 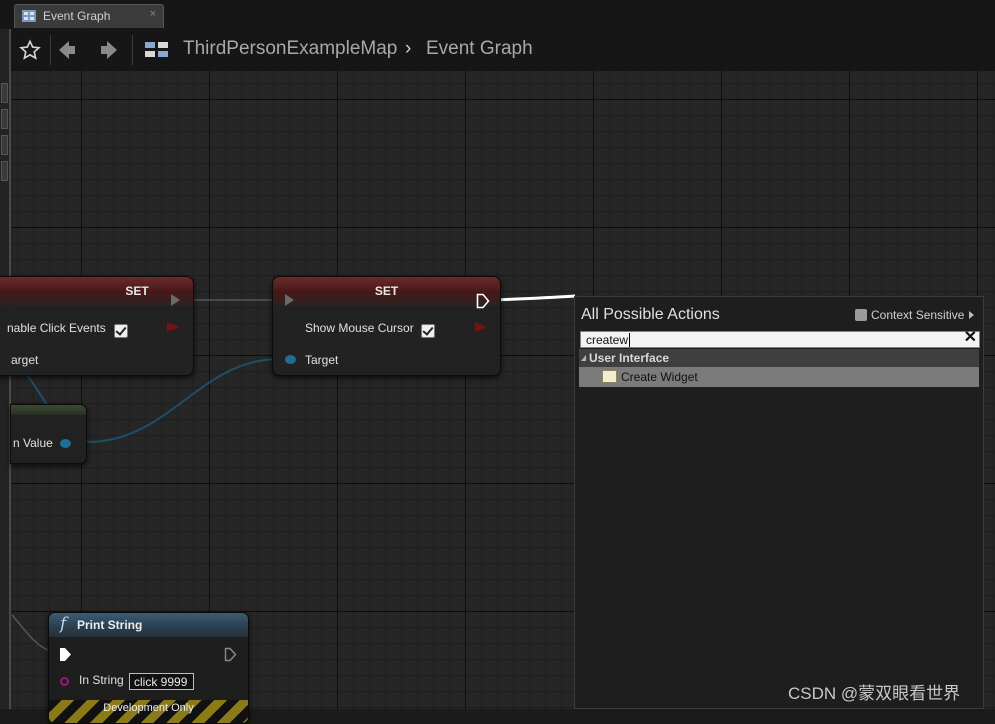 I want to click on category-user-interface: User Interface, so click(x=779, y=358).